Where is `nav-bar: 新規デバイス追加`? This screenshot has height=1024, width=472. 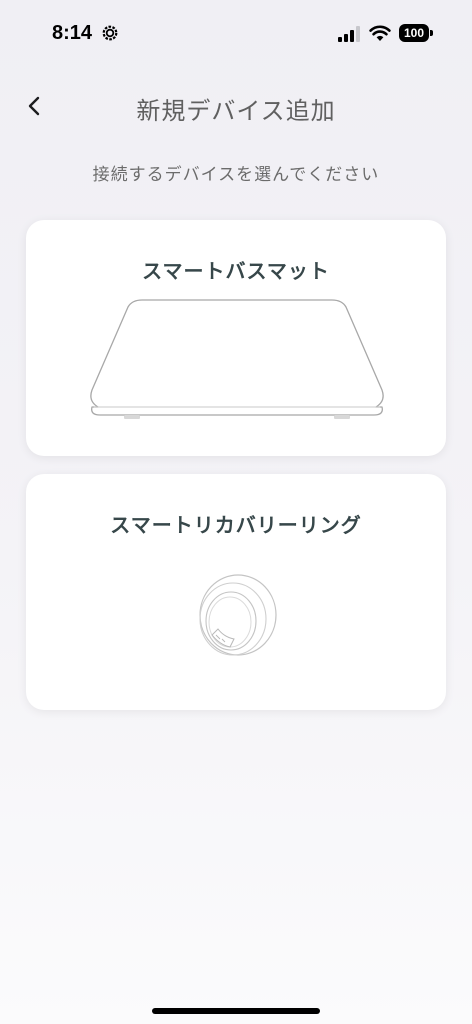
nav-bar: 新規デバイス追加 is located at coordinates (236, 107).